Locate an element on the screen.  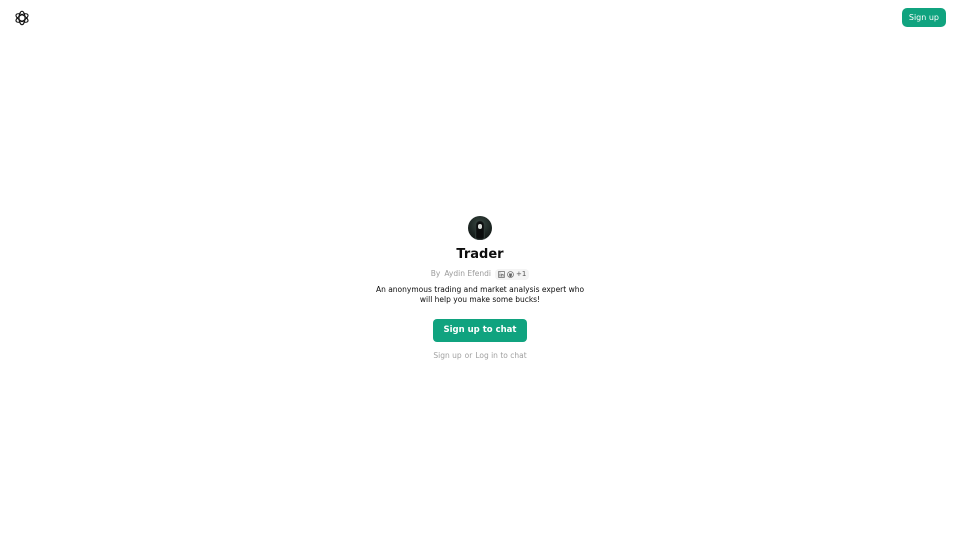
trader-avatar-image is located at coordinates (480, 228).